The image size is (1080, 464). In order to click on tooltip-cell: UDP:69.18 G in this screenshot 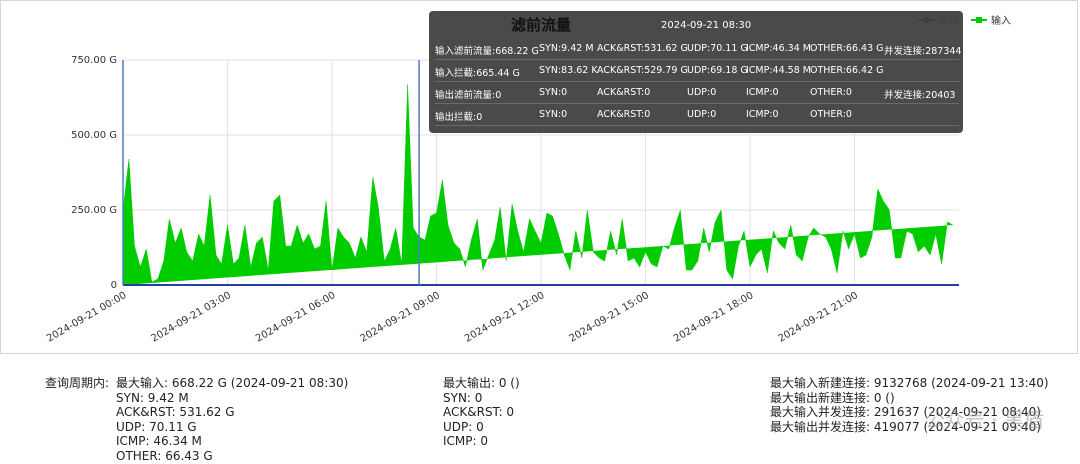, I will do `click(717, 70)`.